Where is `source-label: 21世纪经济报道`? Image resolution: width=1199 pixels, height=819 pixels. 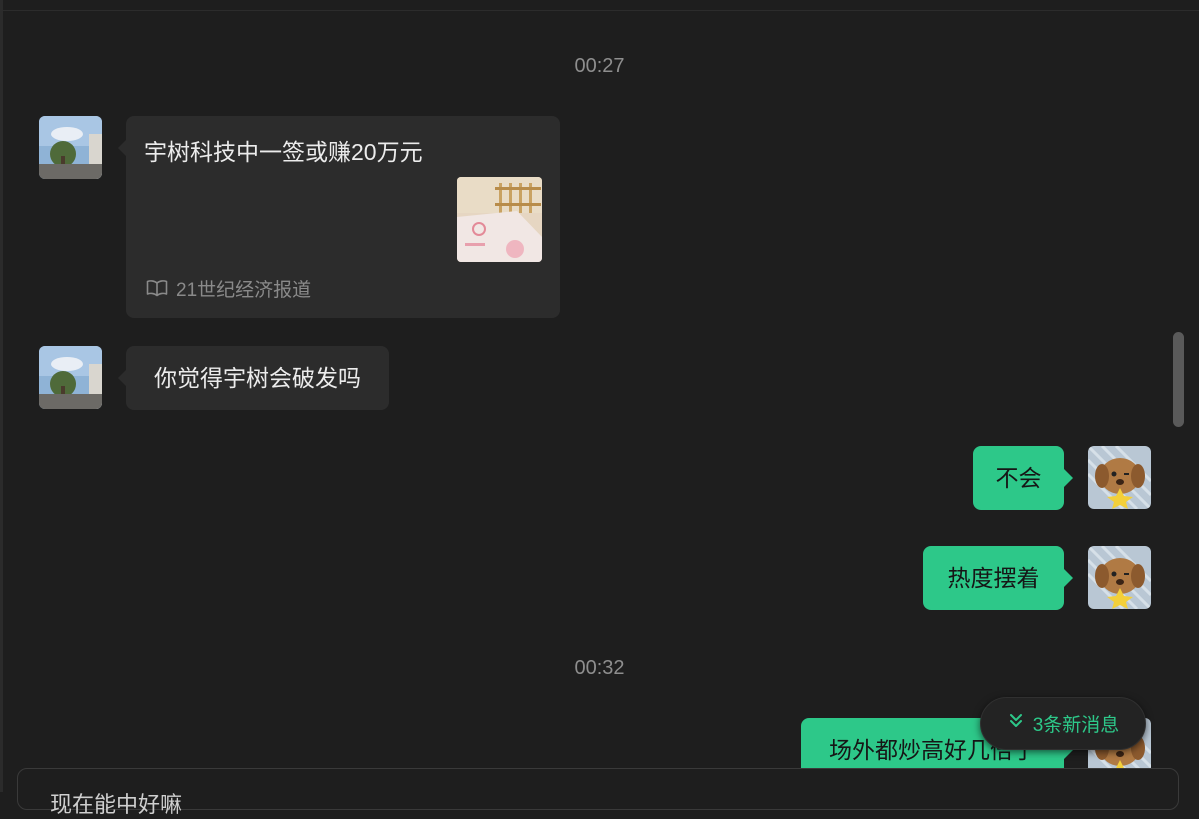
source-label: 21世纪经济报道 is located at coordinates (244, 290).